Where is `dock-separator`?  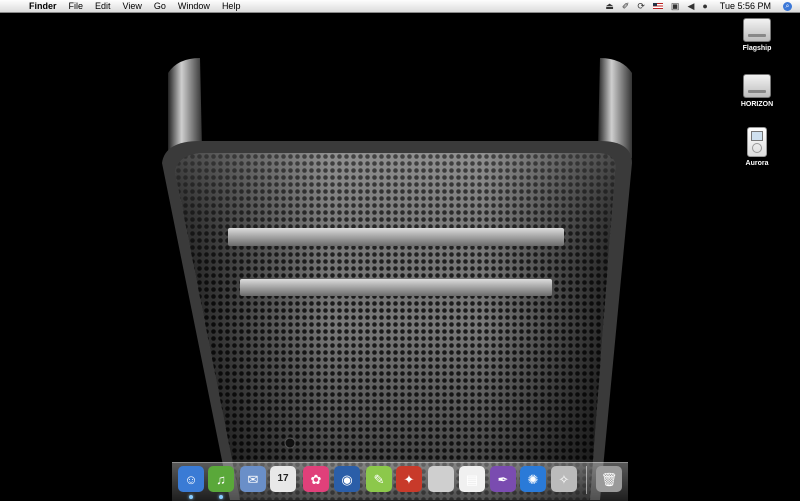 dock-separator is located at coordinates (586, 480).